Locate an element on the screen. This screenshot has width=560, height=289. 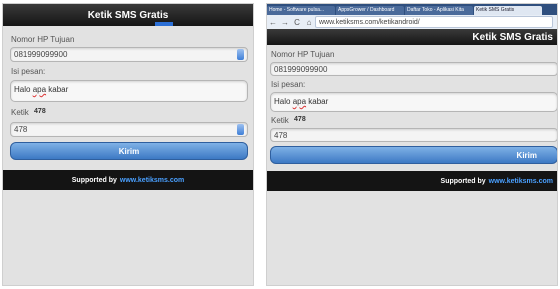
browser-tab: AppsGrower / Dashboard is located at coordinates (370, 10).